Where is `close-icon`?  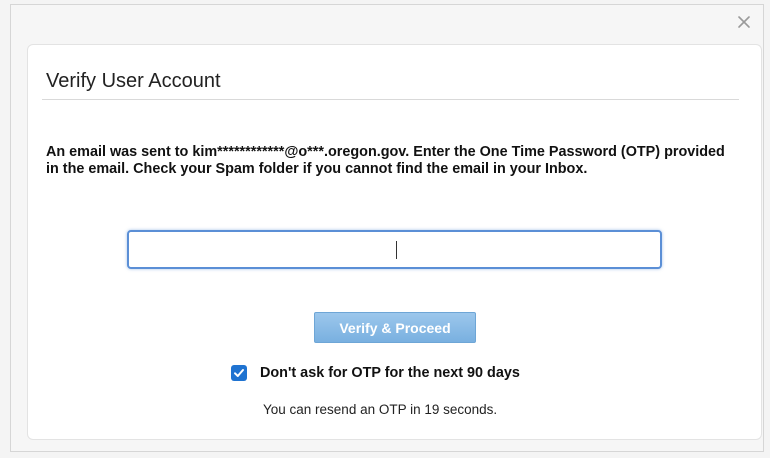 close-icon is located at coordinates (744, 22).